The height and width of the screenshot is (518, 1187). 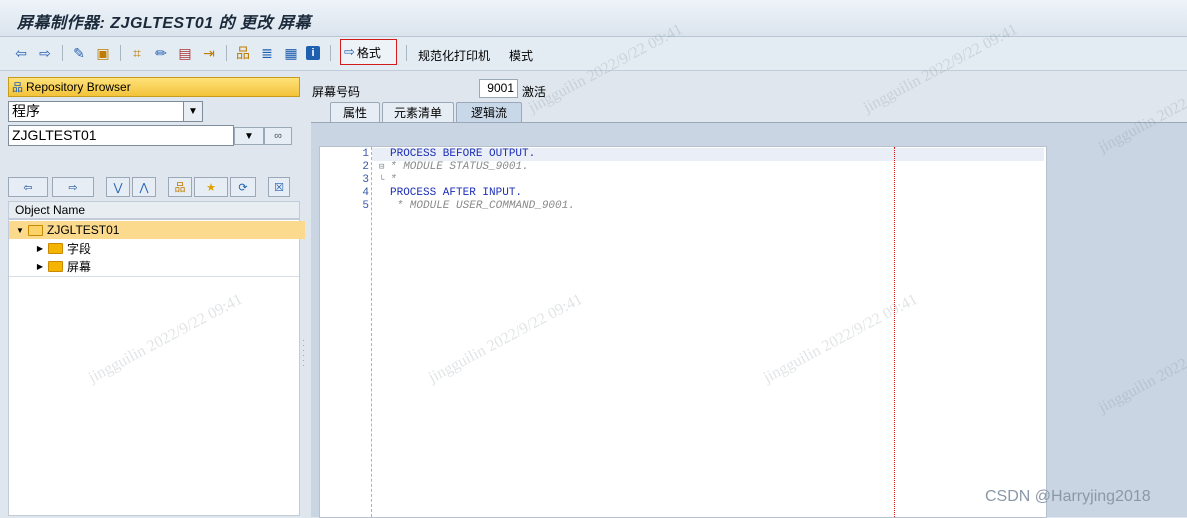 What do you see at coordinates (79, 53) in the screenshot?
I see `display-change-icon: ✎` at bounding box center [79, 53].